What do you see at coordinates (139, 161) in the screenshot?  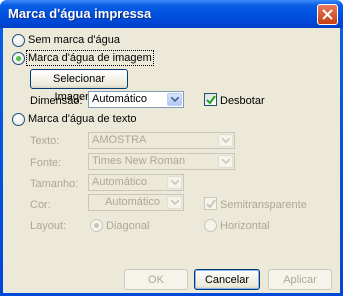 I see `font-value: Times New Roman` at bounding box center [139, 161].